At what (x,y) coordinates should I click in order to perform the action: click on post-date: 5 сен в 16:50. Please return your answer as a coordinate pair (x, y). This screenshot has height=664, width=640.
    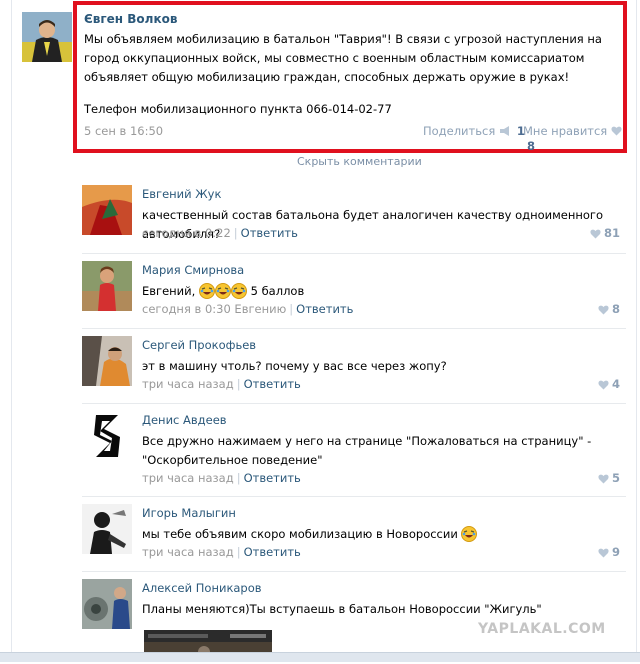
    Looking at the image, I should click on (123, 131).